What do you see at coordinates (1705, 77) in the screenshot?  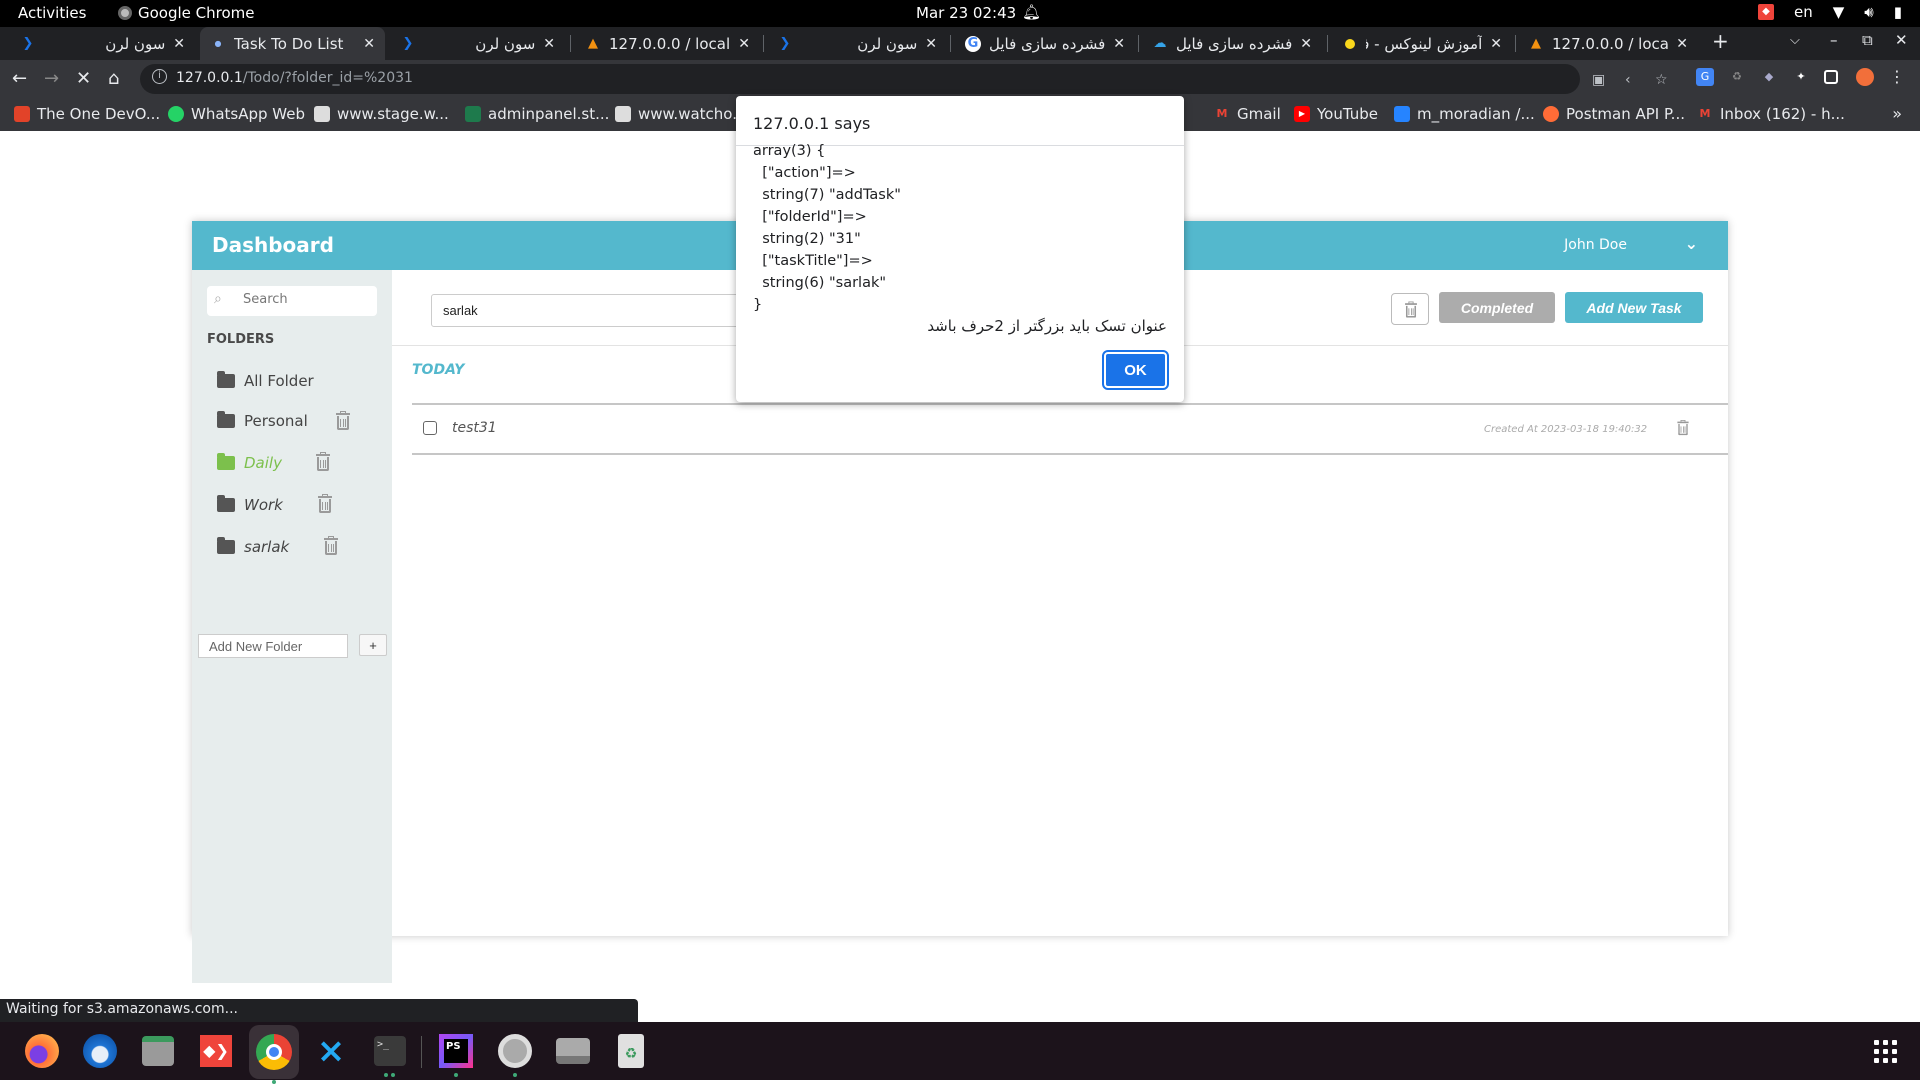 I see `google-translate-extension-icon: G` at bounding box center [1705, 77].